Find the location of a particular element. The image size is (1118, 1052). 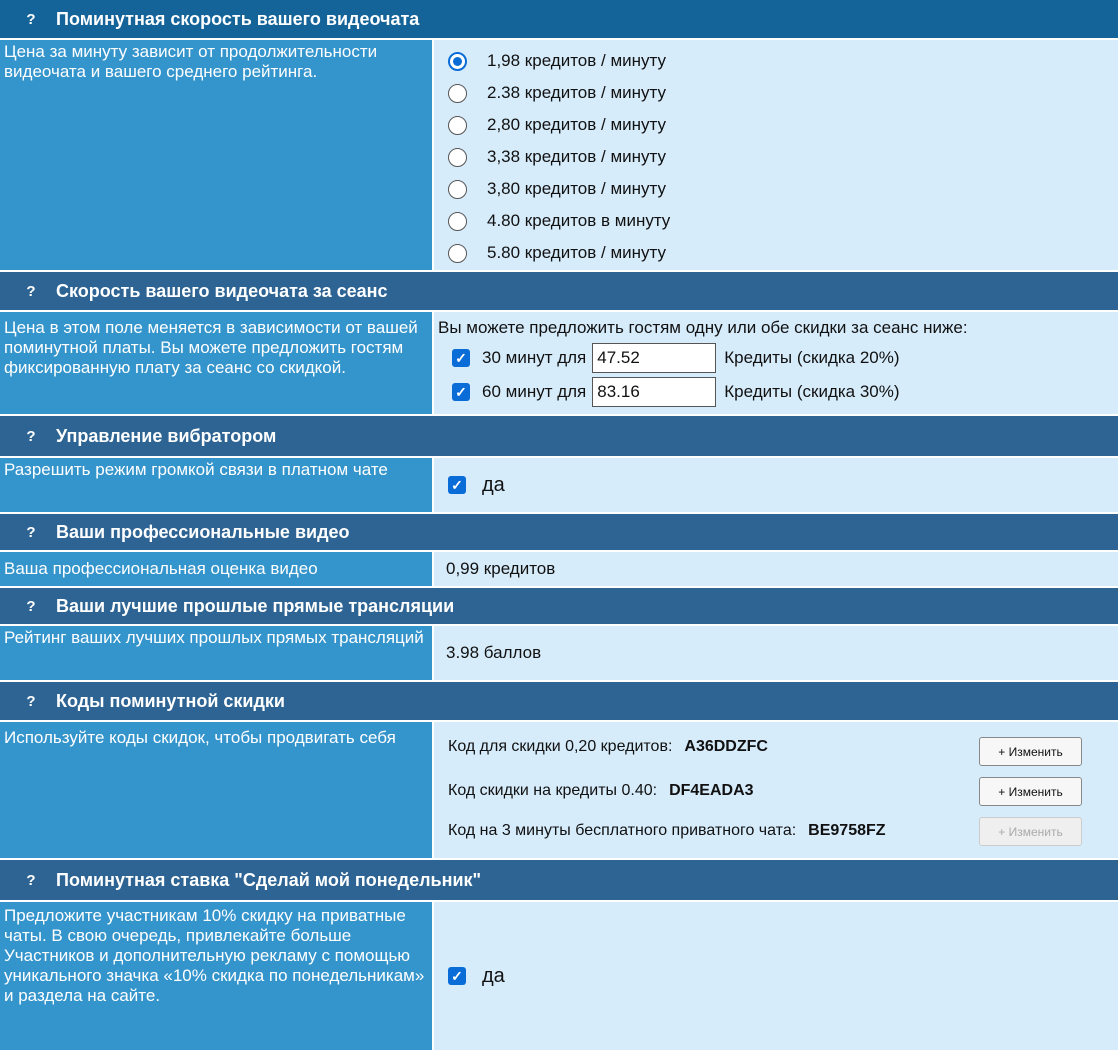

section-title: Управление вибратором is located at coordinates (166, 435).